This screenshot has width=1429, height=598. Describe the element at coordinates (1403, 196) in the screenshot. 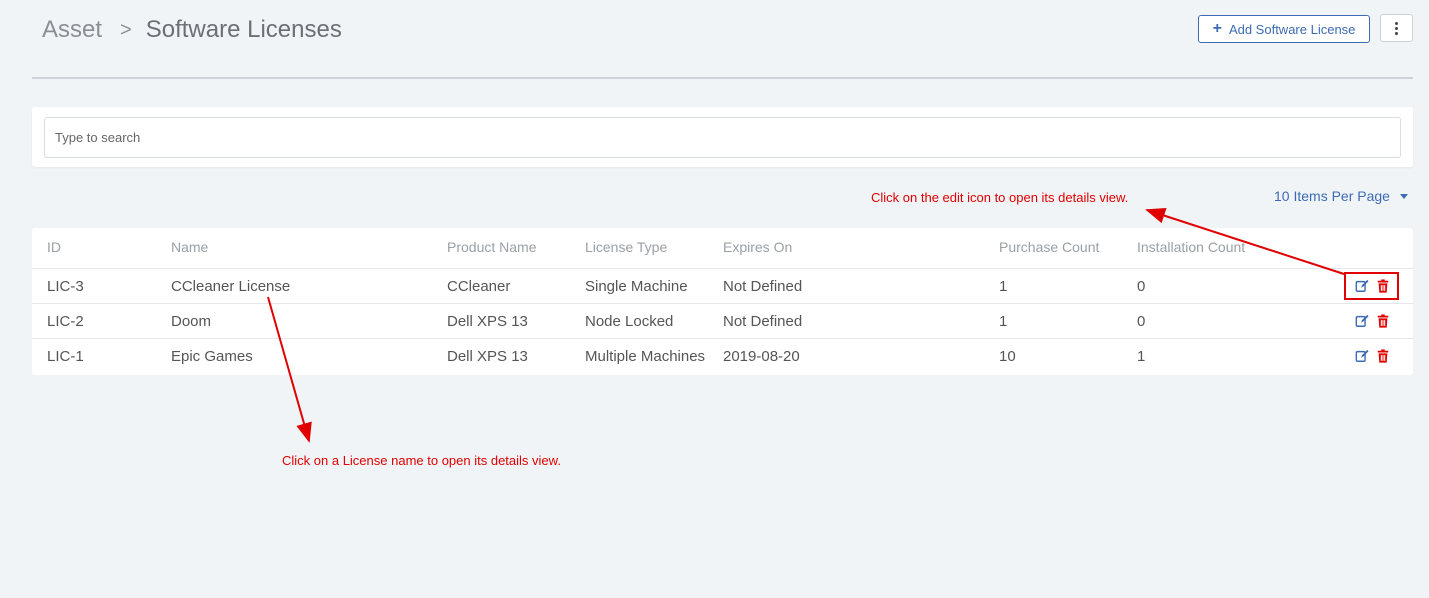

I see `caret-down-icon` at that location.